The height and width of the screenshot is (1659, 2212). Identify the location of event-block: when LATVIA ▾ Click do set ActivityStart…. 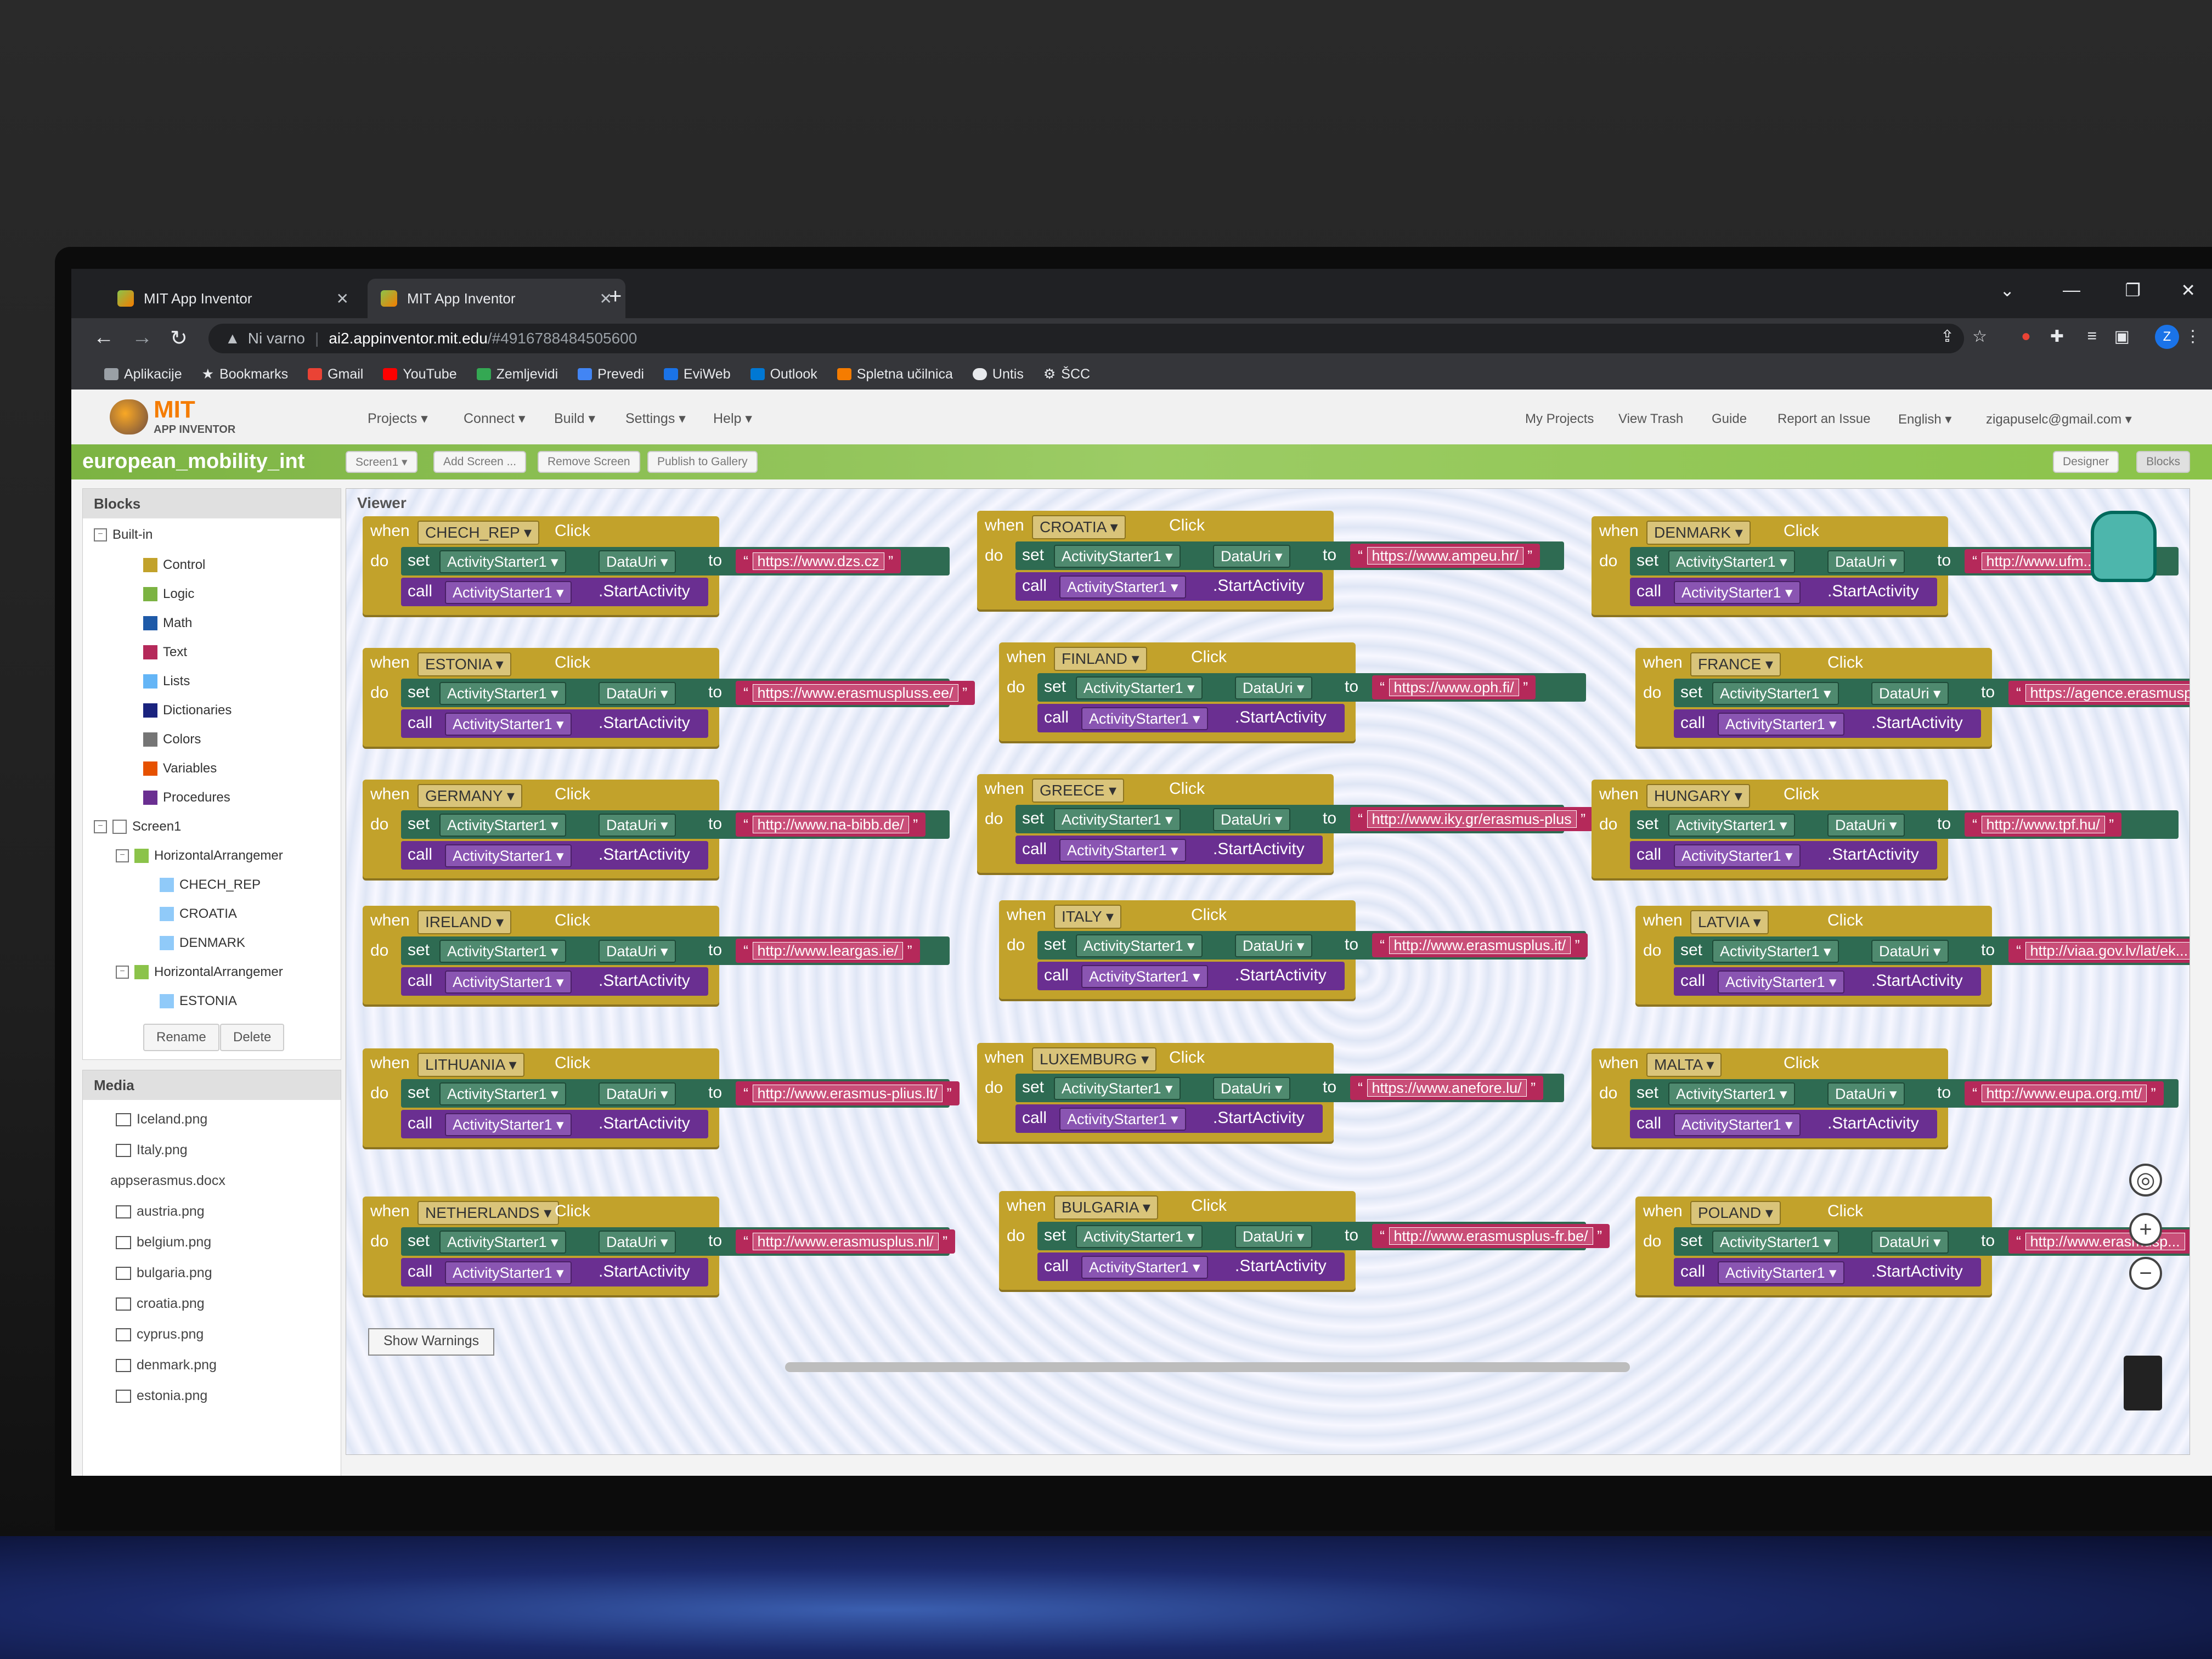
(1912, 955).